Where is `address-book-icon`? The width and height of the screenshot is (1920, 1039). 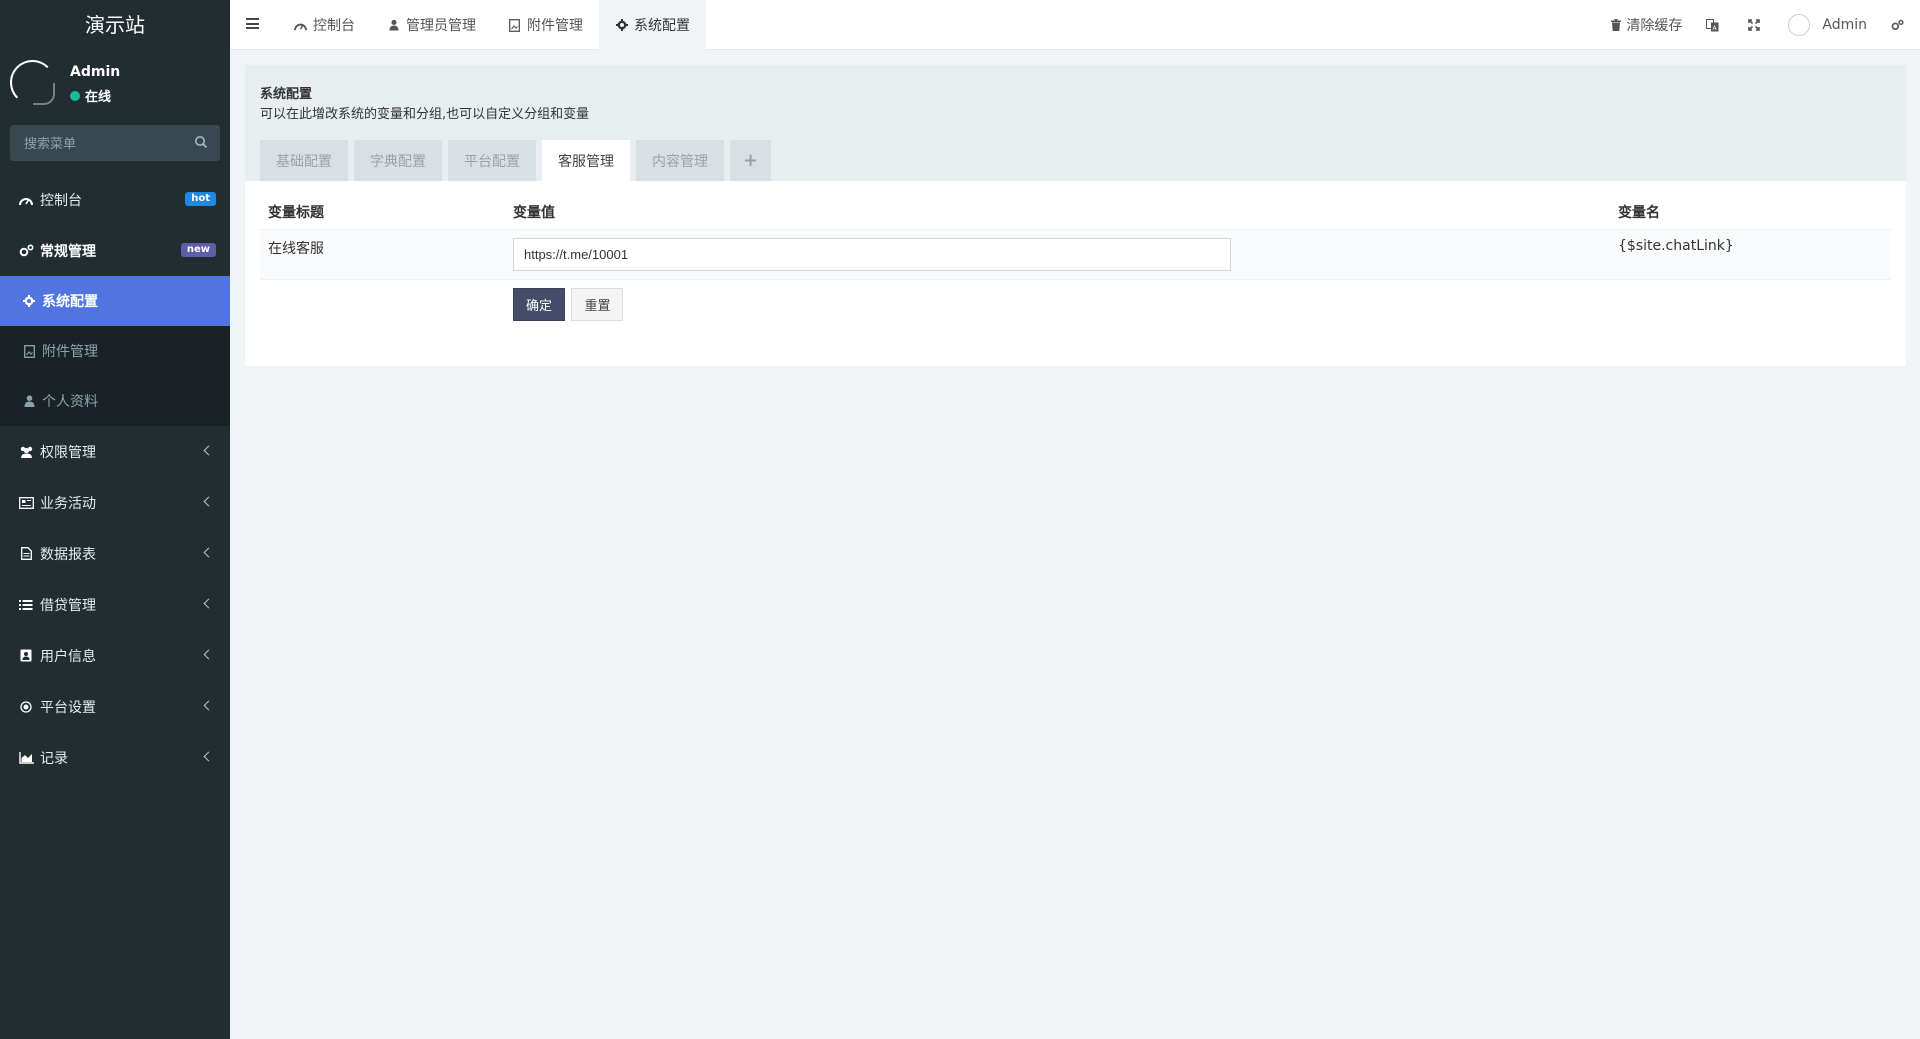
address-book-icon is located at coordinates (26, 656).